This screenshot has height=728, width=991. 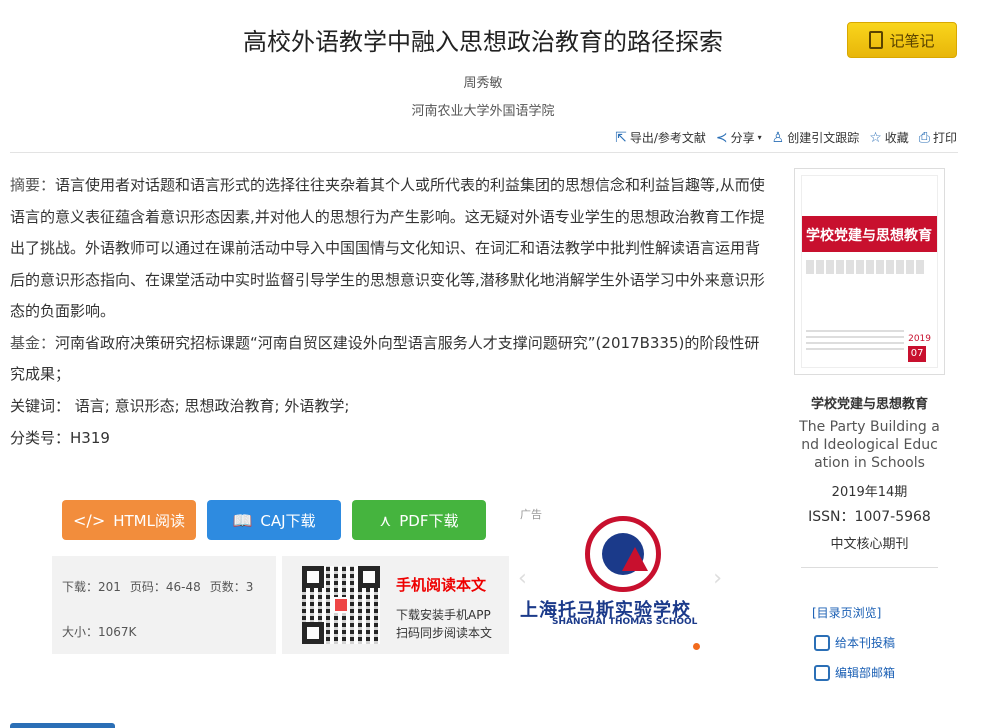 I want to click on export-reference-button: ⇱ 导出/参考文献, so click(x=660, y=137).